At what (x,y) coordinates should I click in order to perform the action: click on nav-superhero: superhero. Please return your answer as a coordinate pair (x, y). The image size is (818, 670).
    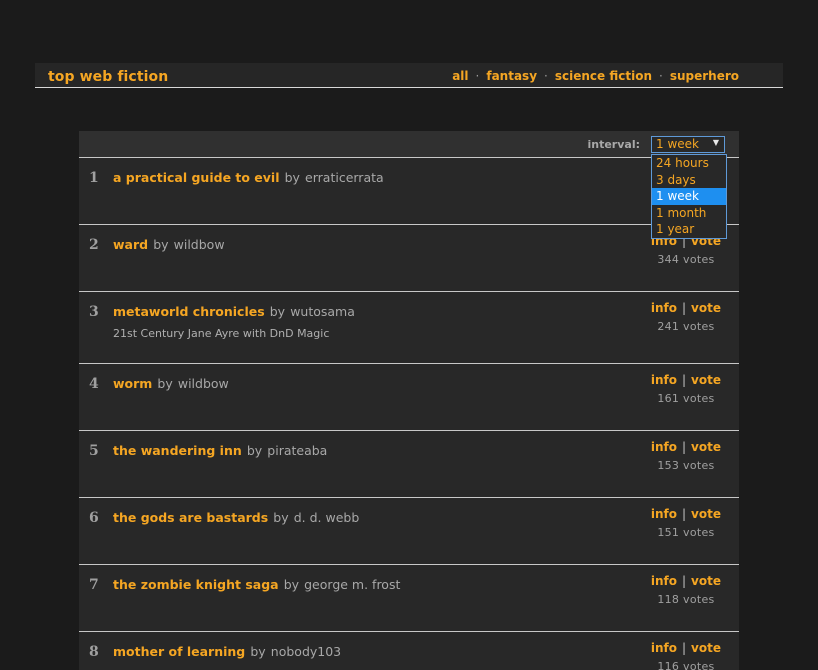
    Looking at the image, I should click on (704, 76).